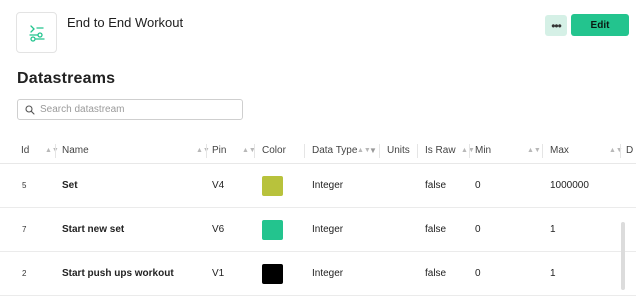  I want to click on column-header-units-label: Units, so click(398, 150).